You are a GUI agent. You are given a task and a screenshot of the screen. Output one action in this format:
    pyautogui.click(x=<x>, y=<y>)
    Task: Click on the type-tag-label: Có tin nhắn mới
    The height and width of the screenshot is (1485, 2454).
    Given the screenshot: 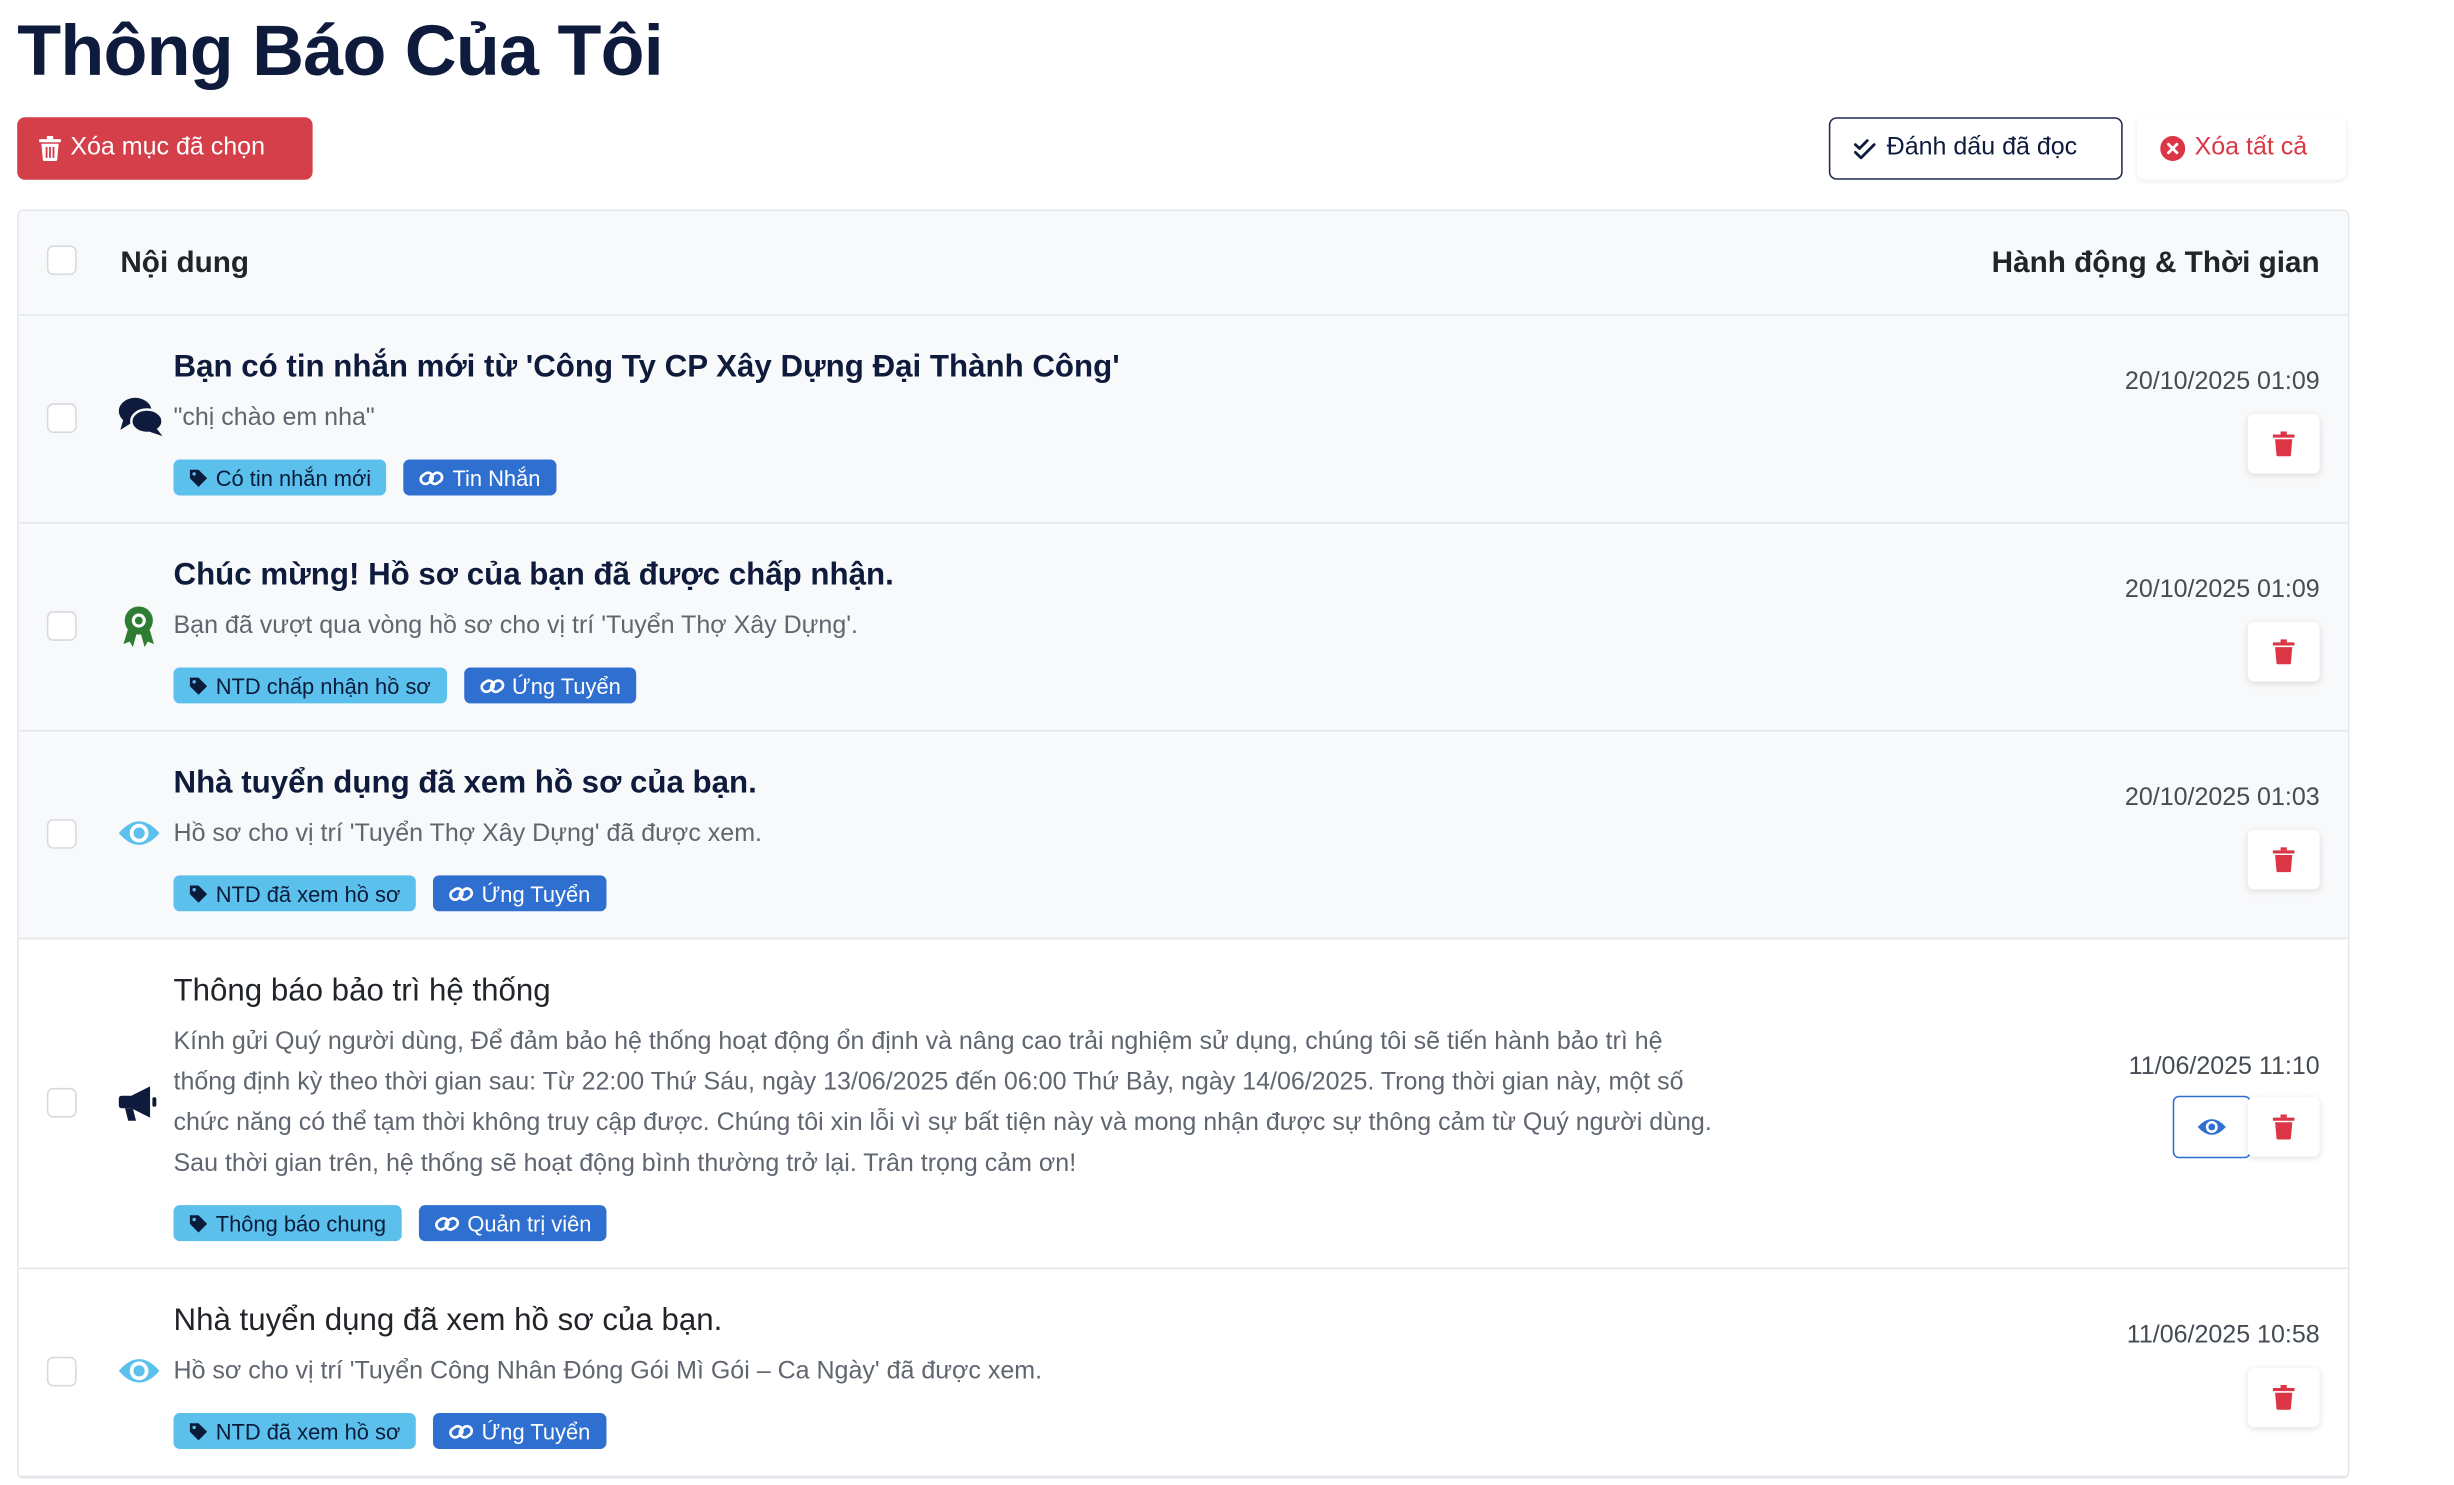 What is the action you would take?
    pyautogui.click(x=293, y=478)
    